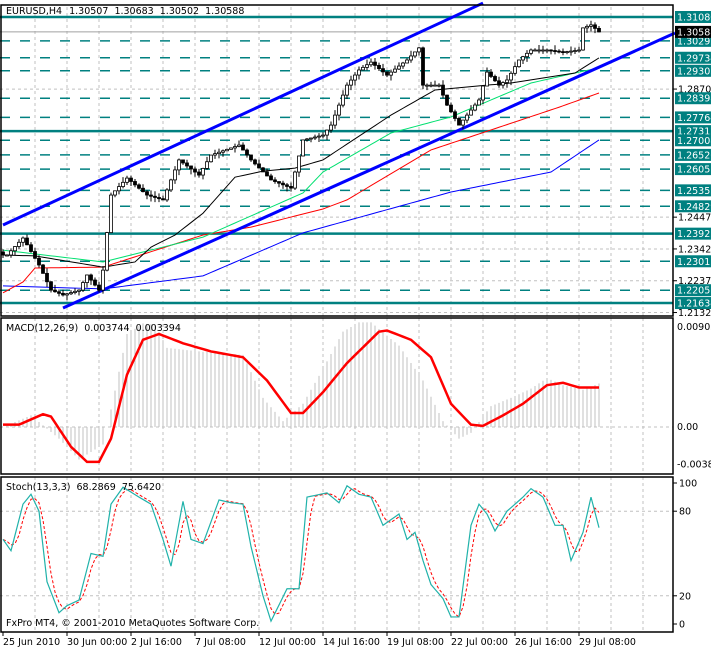 The width and height of the screenshot is (711, 648). Describe the element at coordinates (694, 58) in the screenshot. I see `level-price-label: 1.29734` at that location.